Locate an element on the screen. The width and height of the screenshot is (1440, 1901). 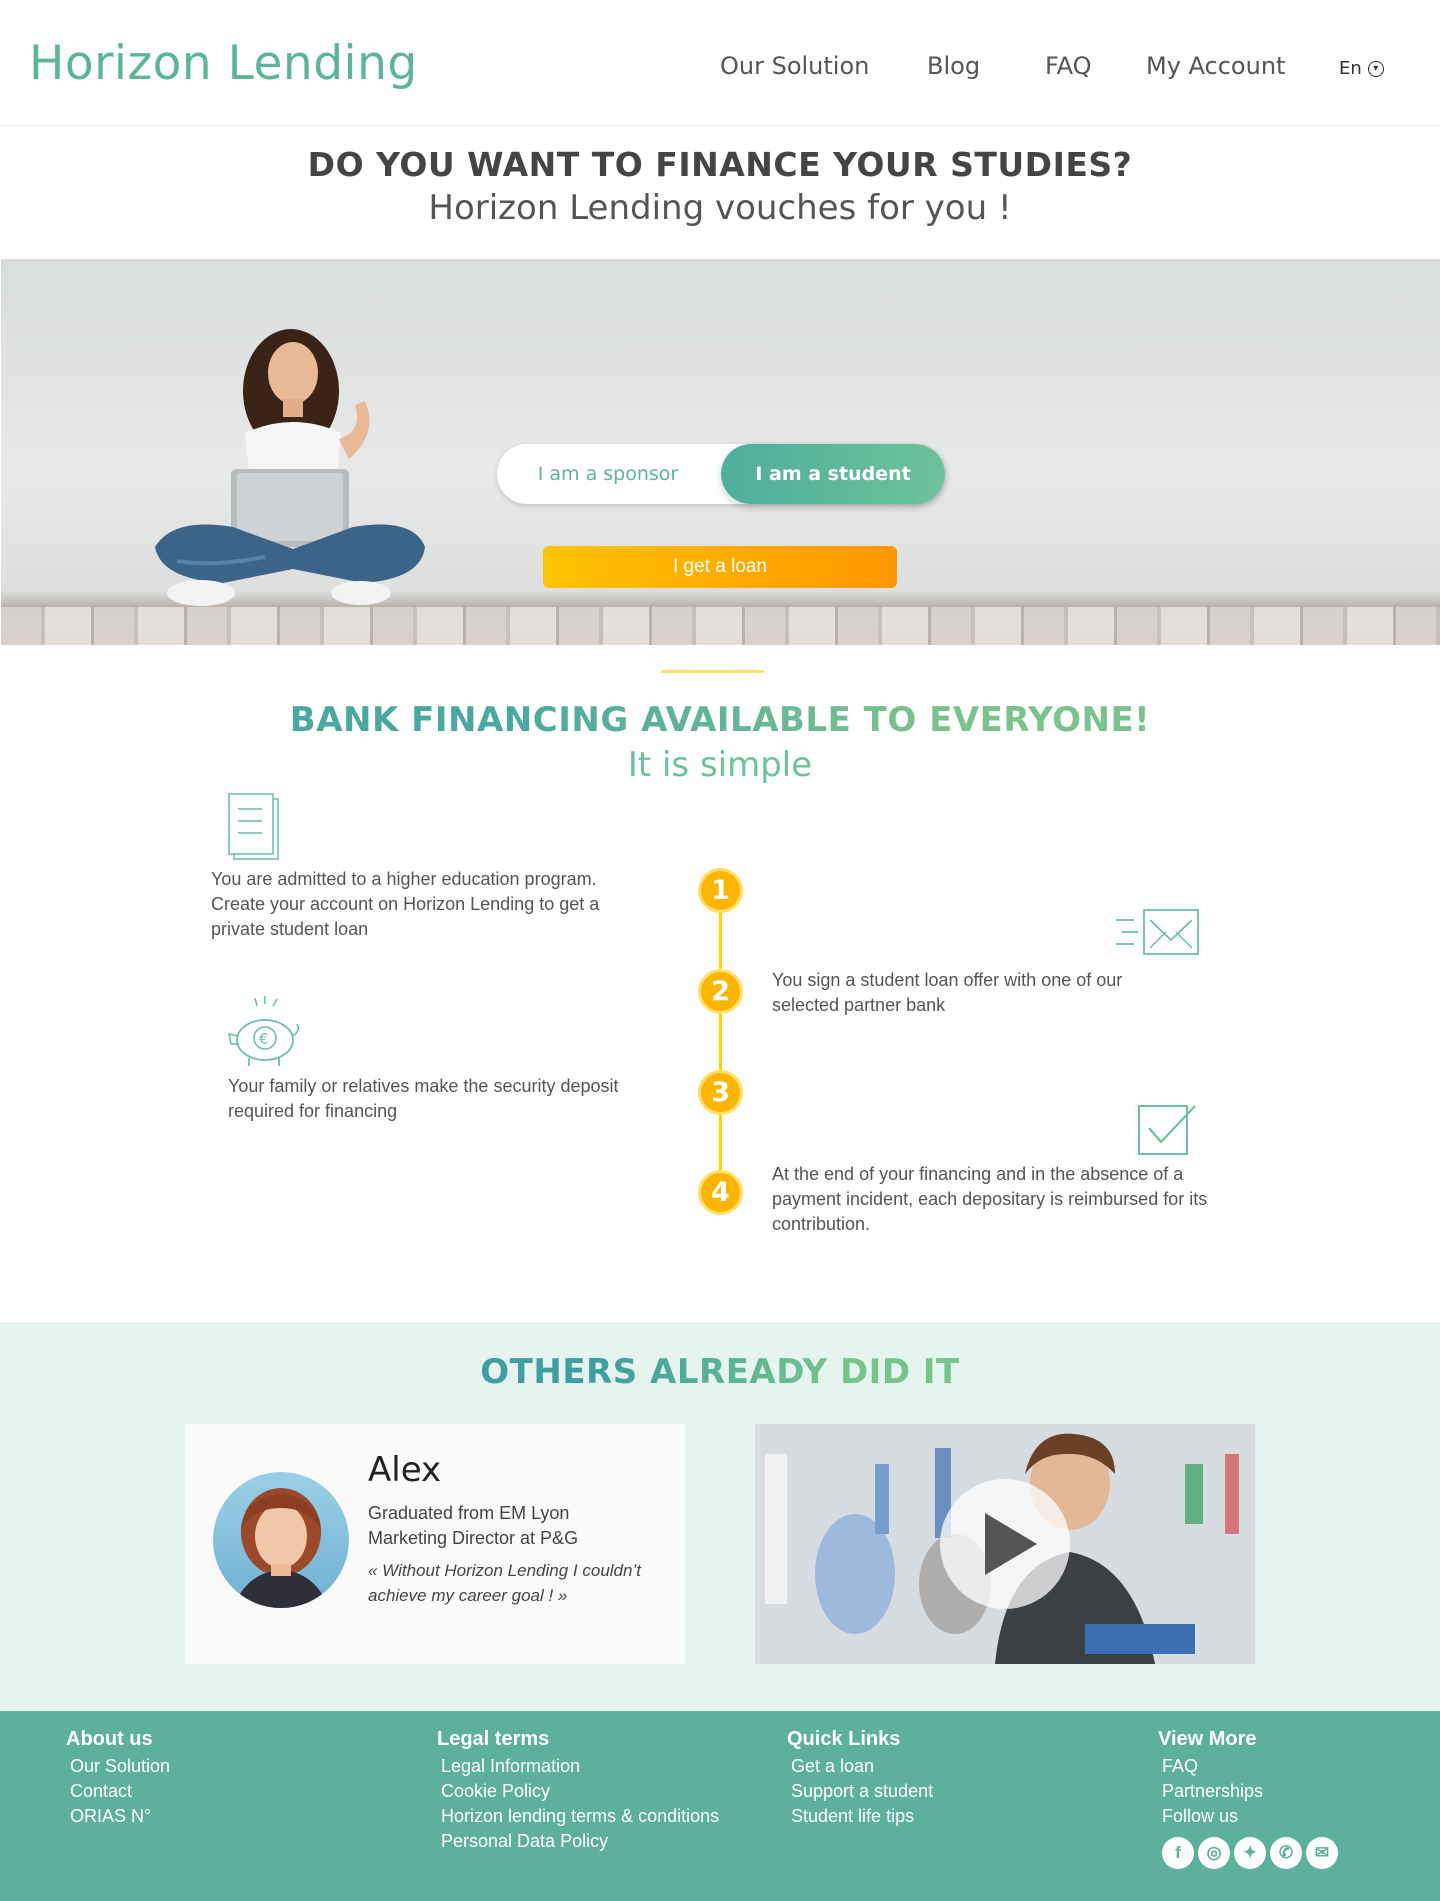
testimonial-position: Marketing Director at P&G is located at coordinates (473, 1538).